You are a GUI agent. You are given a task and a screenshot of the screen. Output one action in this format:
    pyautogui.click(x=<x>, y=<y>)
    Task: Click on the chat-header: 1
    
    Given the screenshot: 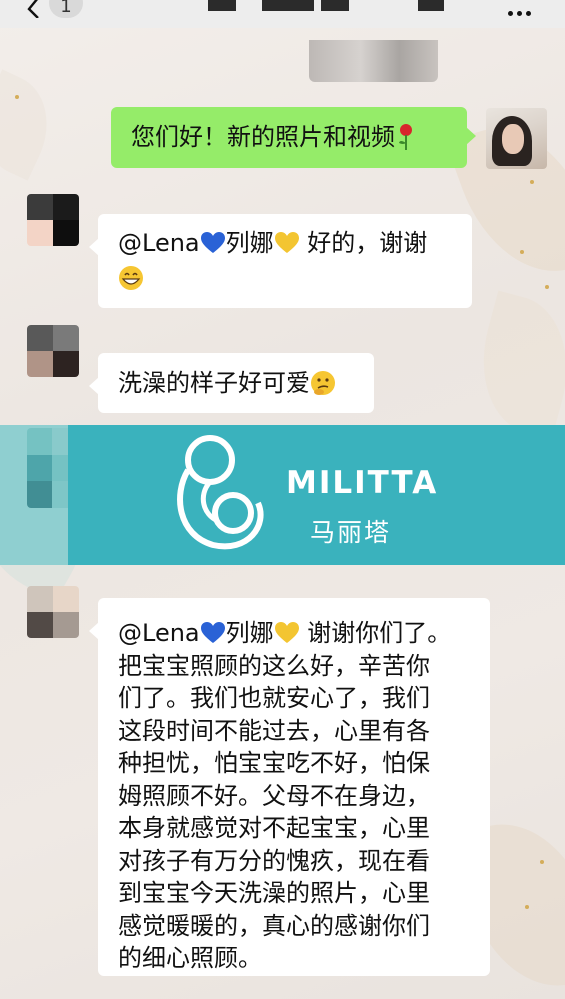 What is the action you would take?
    pyautogui.click(x=282, y=14)
    